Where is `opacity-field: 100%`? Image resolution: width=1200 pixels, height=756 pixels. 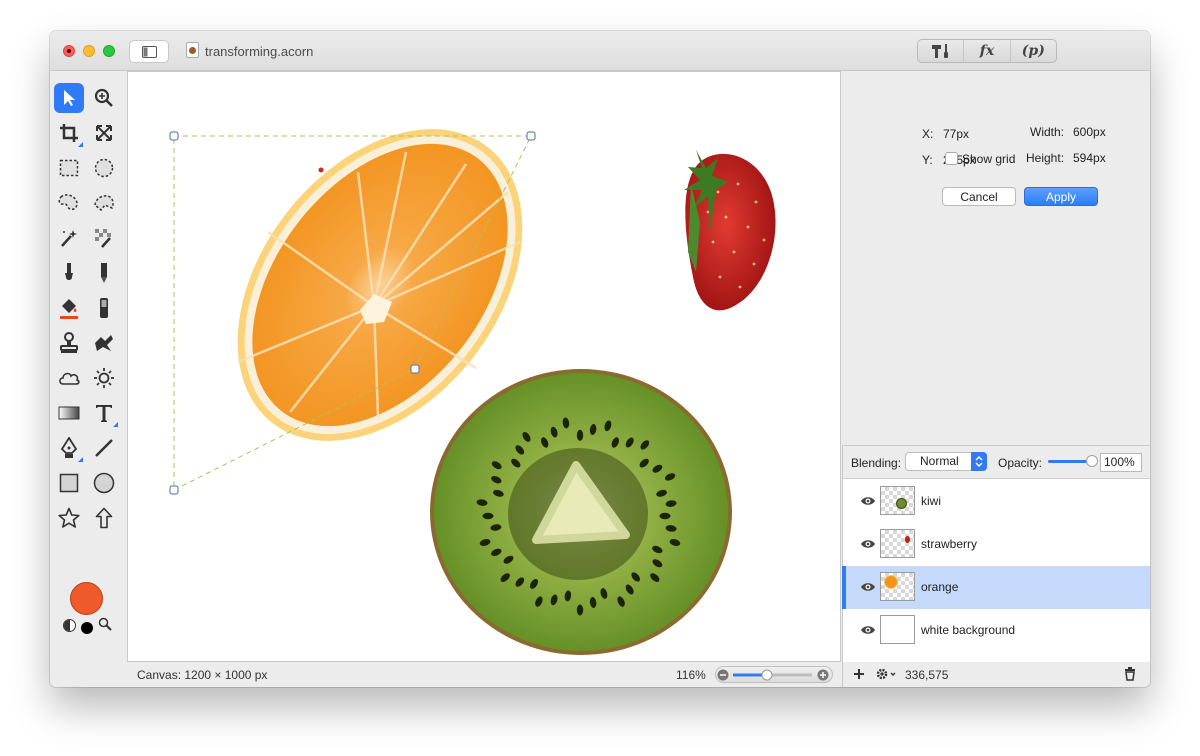
opacity-field: 100% is located at coordinates (1121, 462).